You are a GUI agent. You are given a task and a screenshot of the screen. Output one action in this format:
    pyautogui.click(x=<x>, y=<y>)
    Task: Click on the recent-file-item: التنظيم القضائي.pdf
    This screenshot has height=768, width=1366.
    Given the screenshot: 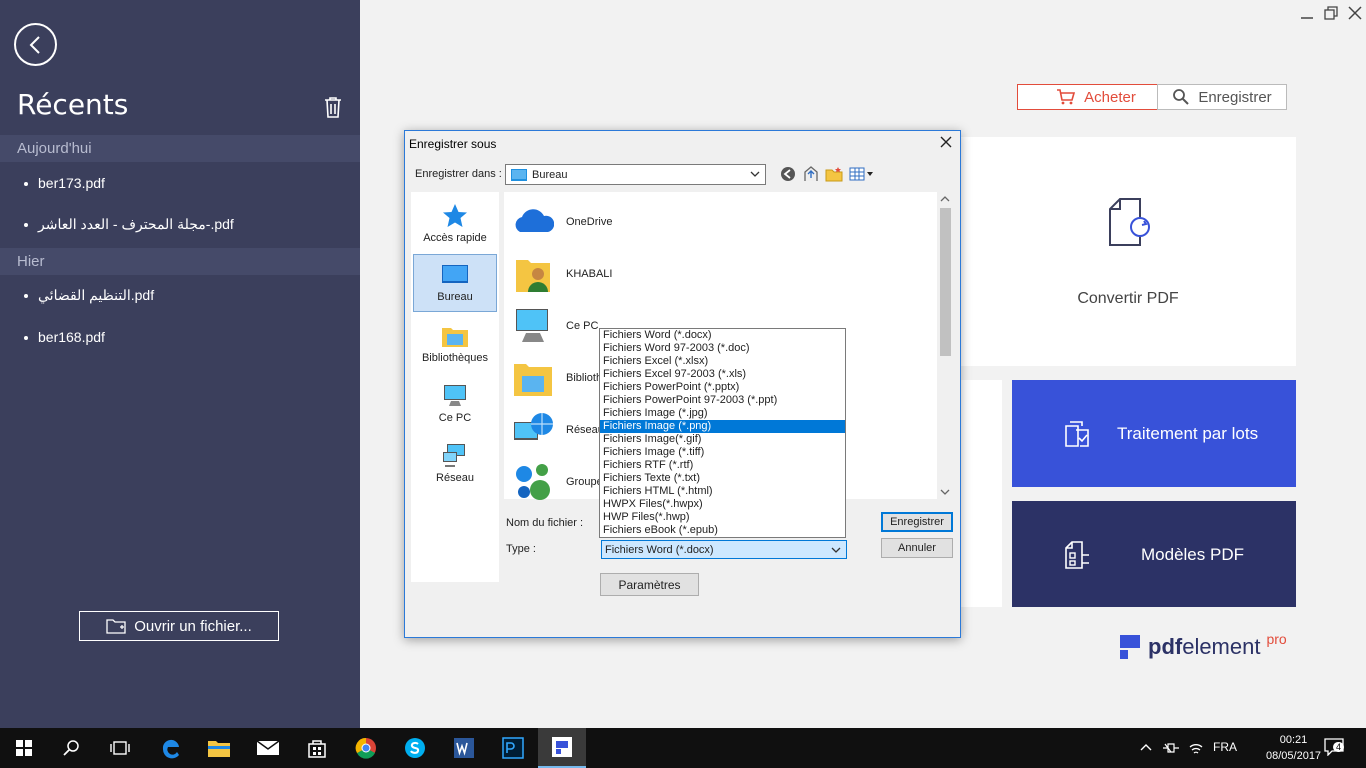 What is the action you would take?
    pyautogui.click(x=89, y=295)
    